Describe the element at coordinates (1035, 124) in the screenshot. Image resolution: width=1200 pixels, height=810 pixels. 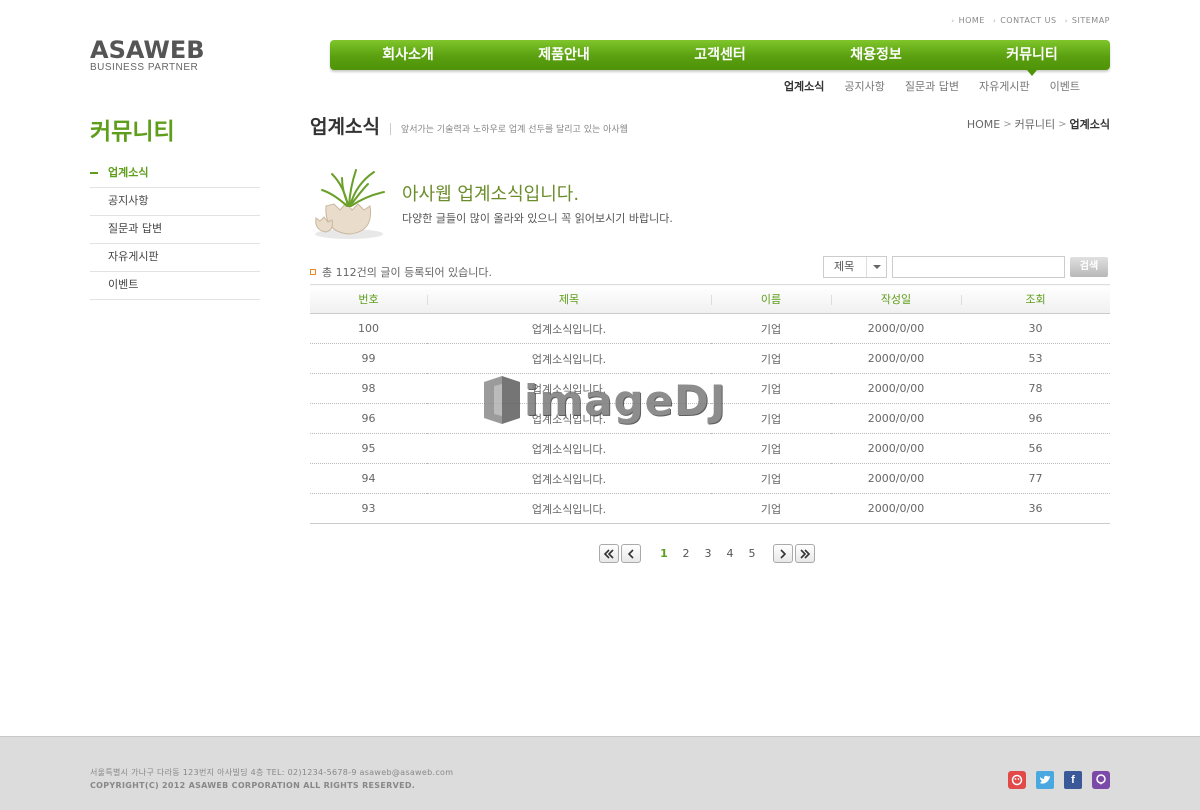
I see `breadcrumb-community: 커뮤니티` at that location.